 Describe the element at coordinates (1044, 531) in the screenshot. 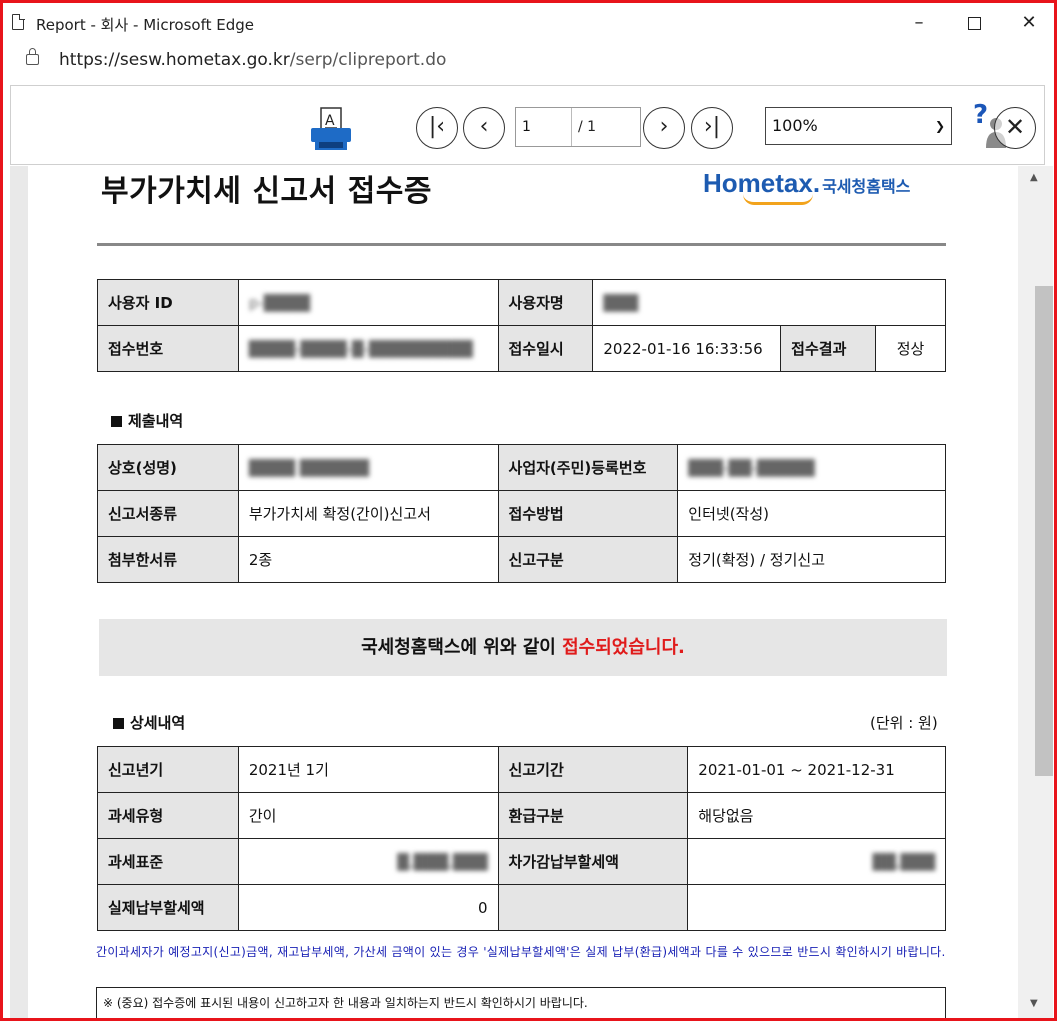

I see `scroll-thumb` at that location.